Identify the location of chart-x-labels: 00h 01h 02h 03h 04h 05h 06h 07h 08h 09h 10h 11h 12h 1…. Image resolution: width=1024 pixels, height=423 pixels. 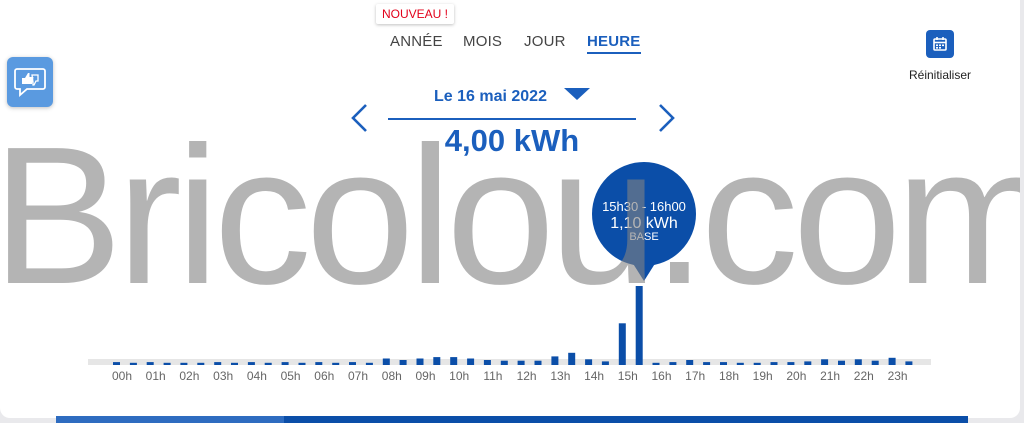
(510, 376).